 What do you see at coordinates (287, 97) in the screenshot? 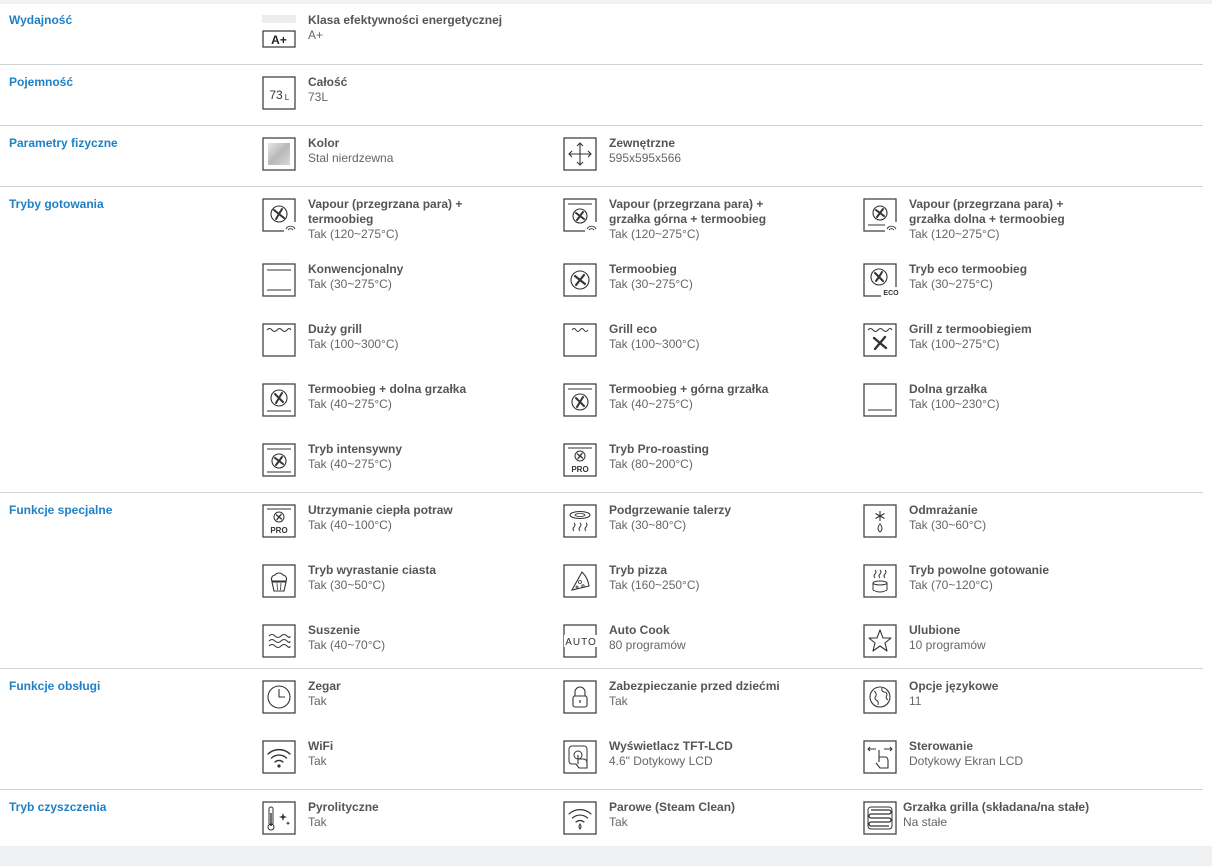
I see `svg-text: L` at bounding box center [287, 97].